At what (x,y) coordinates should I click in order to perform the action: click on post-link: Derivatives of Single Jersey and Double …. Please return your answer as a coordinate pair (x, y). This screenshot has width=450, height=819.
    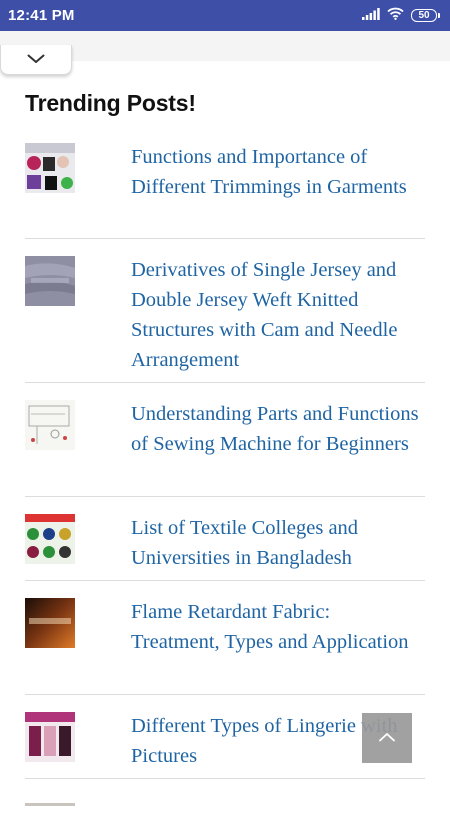
    Looking at the image, I should click on (276, 315).